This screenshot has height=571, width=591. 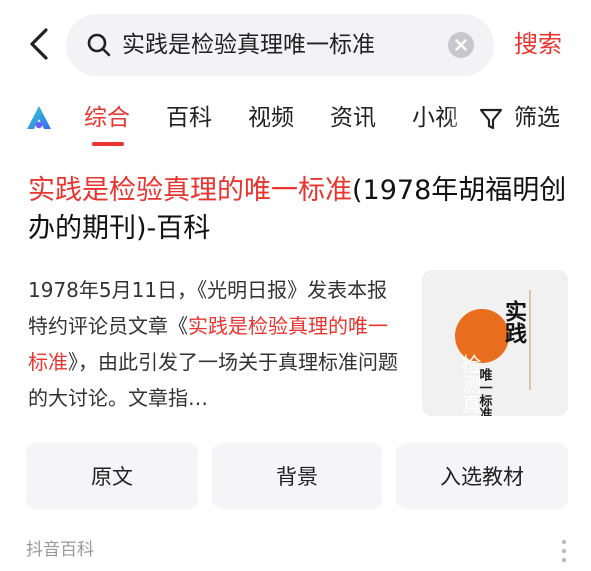 What do you see at coordinates (248, 45) in the screenshot?
I see `search-input: 实践是检验真理唯一标准` at bounding box center [248, 45].